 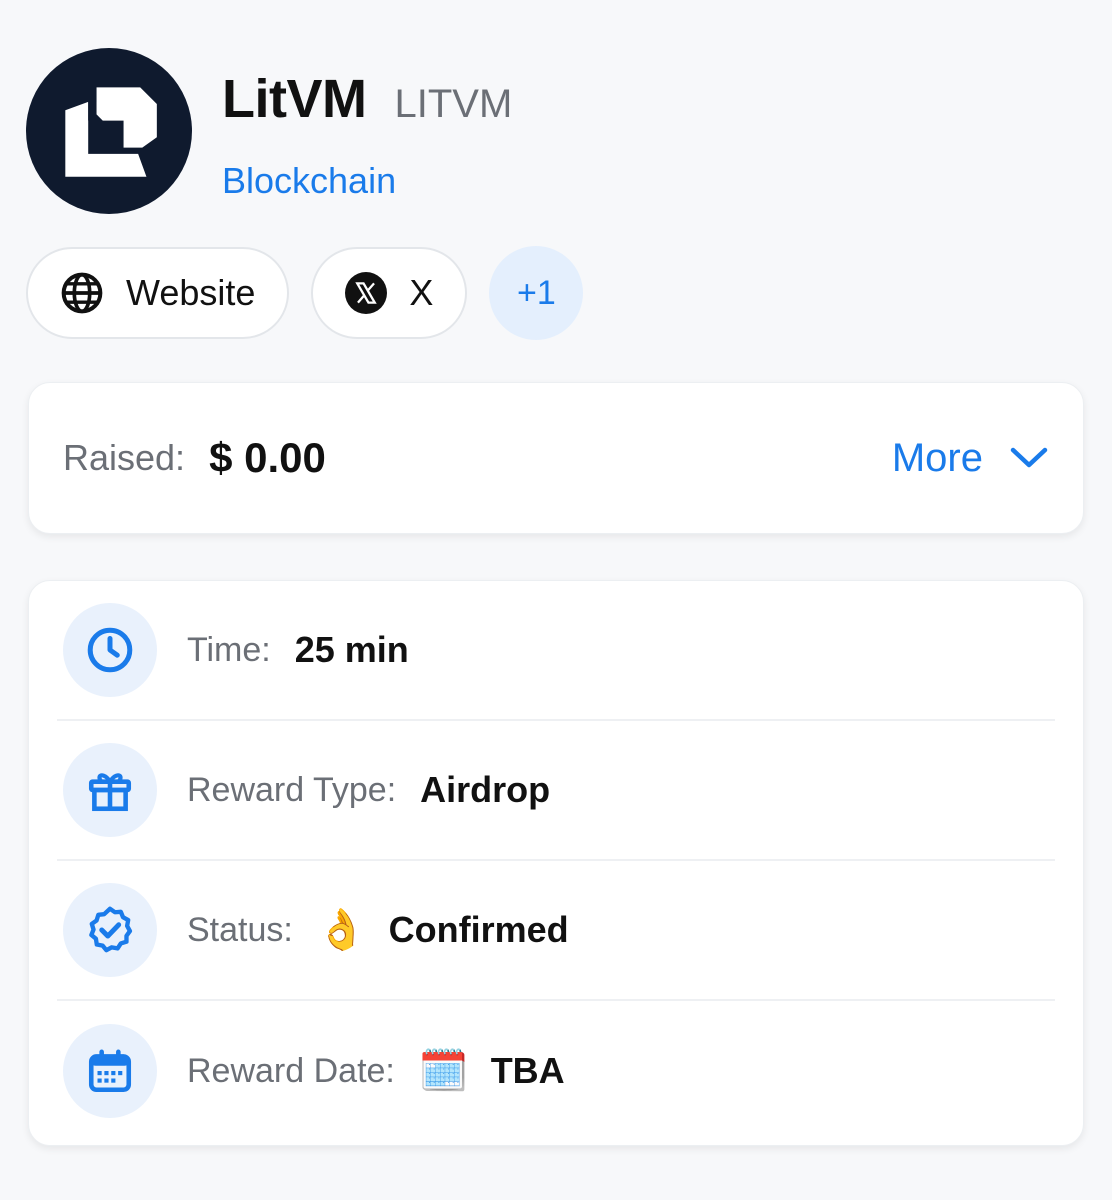 I want to click on status-value: Confirmed, so click(x=478, y=929).